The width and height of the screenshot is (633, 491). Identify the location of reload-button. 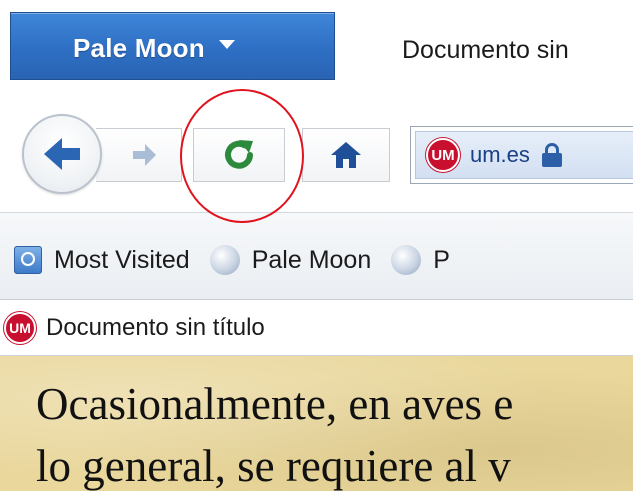
(239, 155).